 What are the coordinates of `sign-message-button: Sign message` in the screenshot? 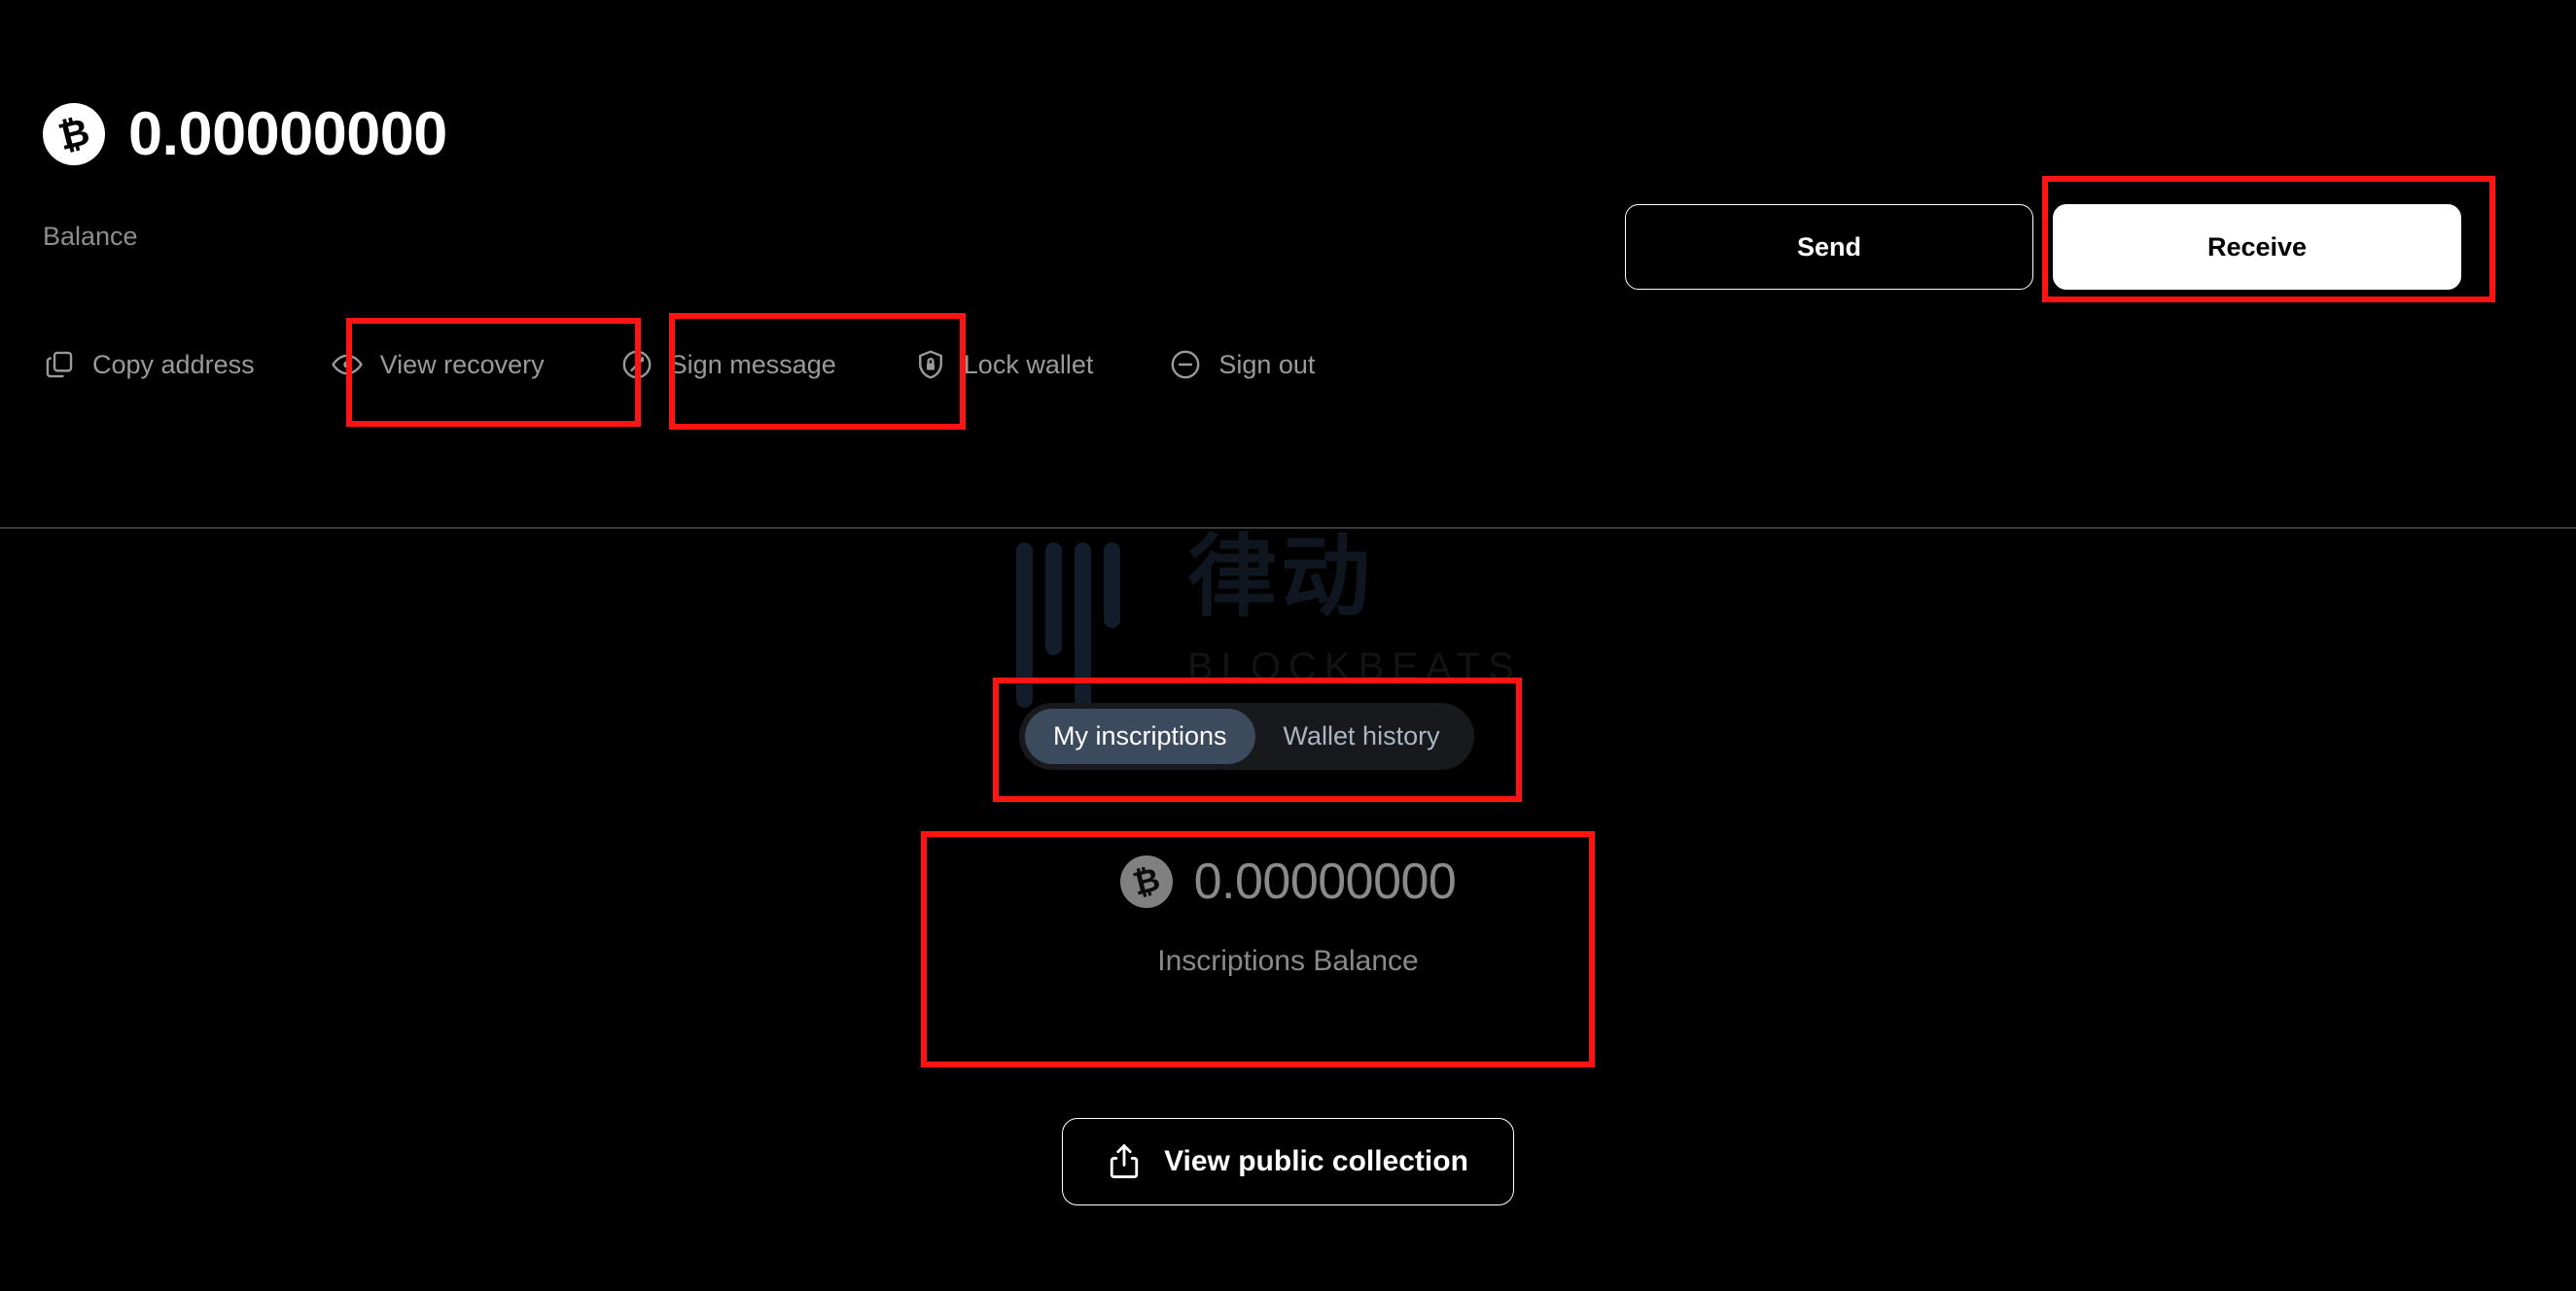 It's located at (728, 364).